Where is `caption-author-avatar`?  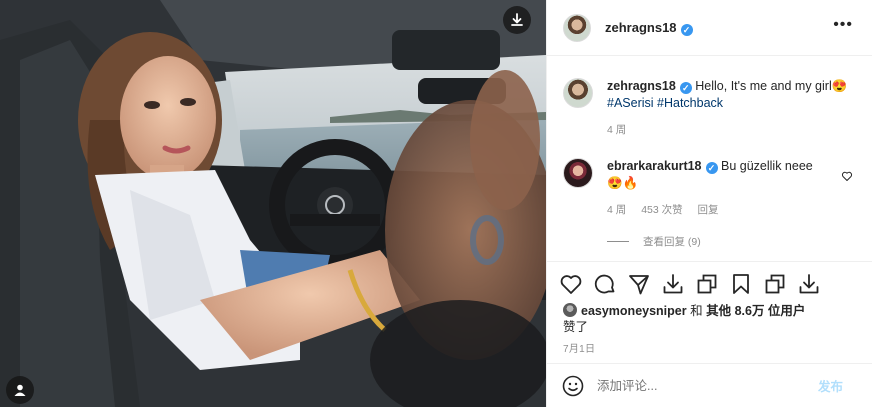 caption-author-avatar is located at coordinates (578, 93).